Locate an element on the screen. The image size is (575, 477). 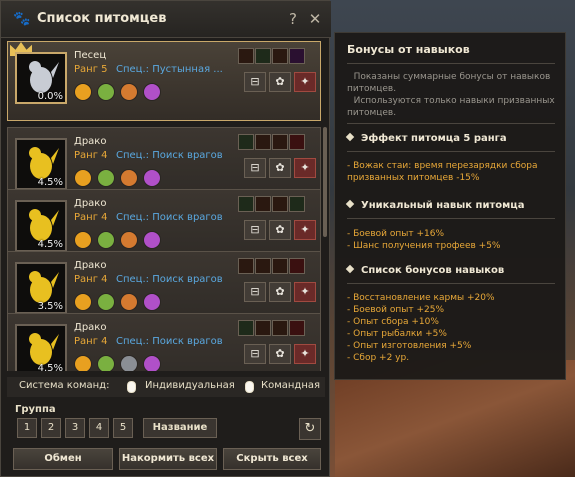
diamond-icon is located at coordinates (350, 137).